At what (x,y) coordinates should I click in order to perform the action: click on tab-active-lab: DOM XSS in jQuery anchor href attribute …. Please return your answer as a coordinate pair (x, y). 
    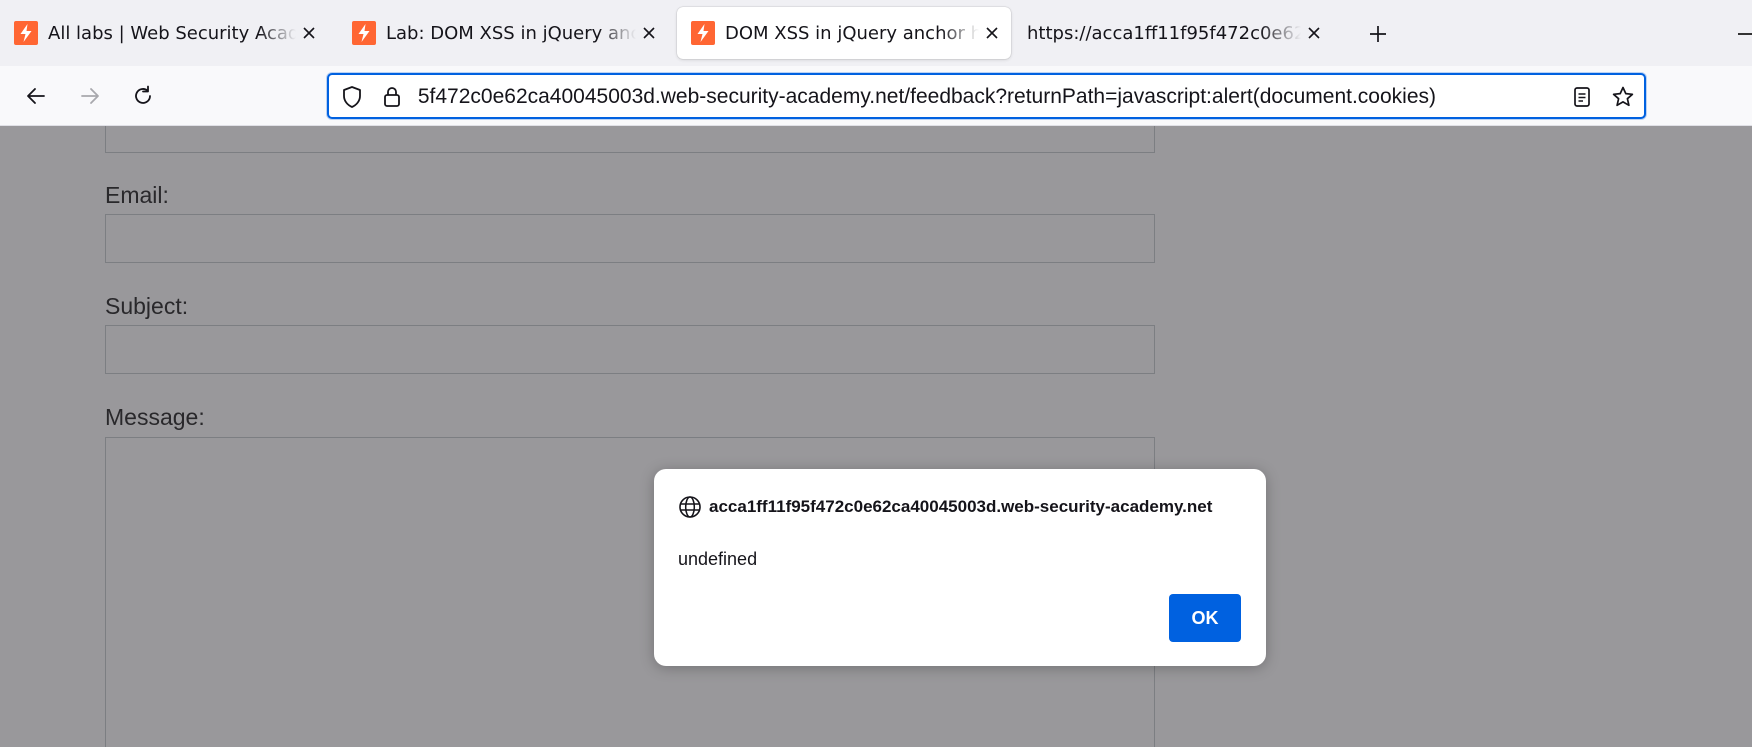
    Looking at the image, I should click on (844, 33).